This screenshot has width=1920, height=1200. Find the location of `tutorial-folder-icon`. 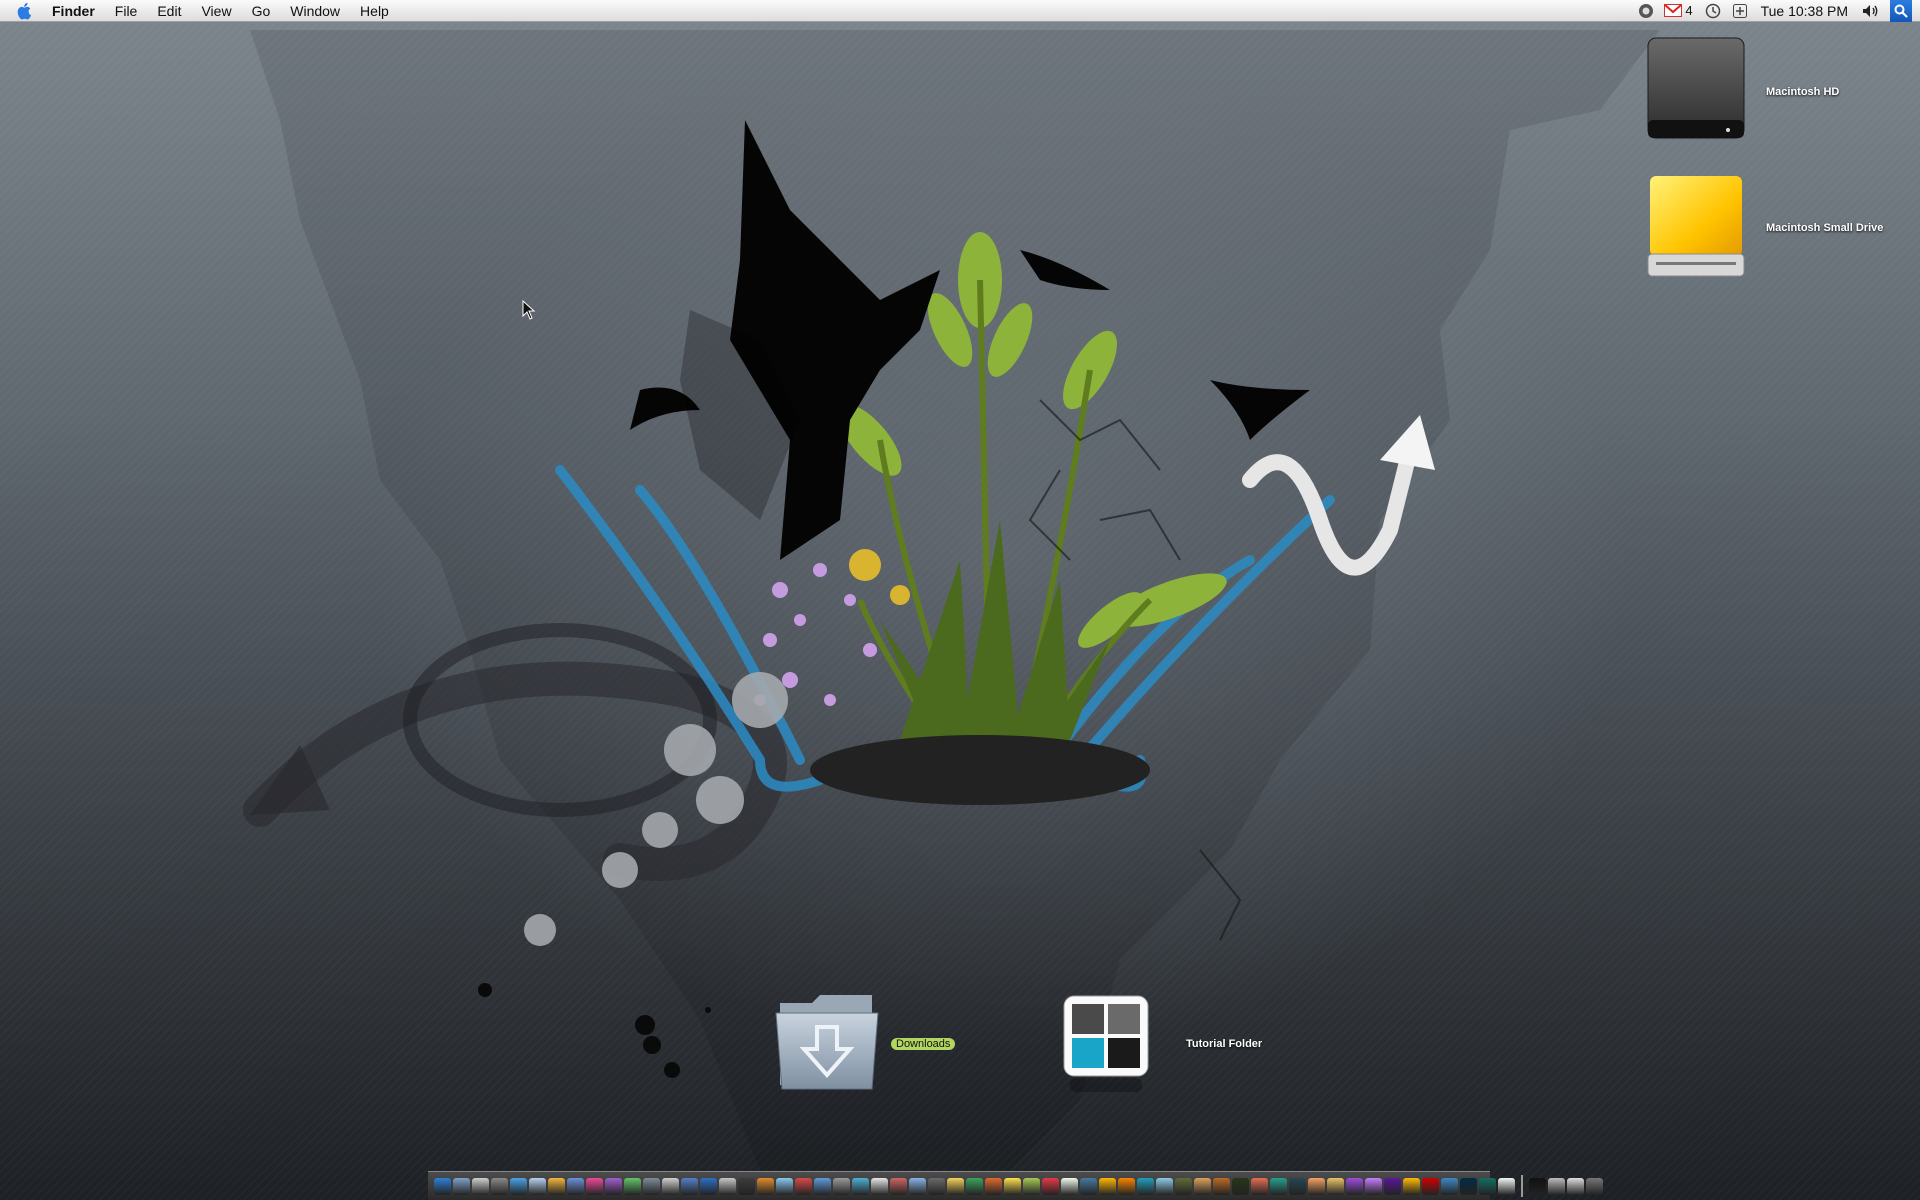

tutorial-folder-icon is located at coordinates (1106, 1043).